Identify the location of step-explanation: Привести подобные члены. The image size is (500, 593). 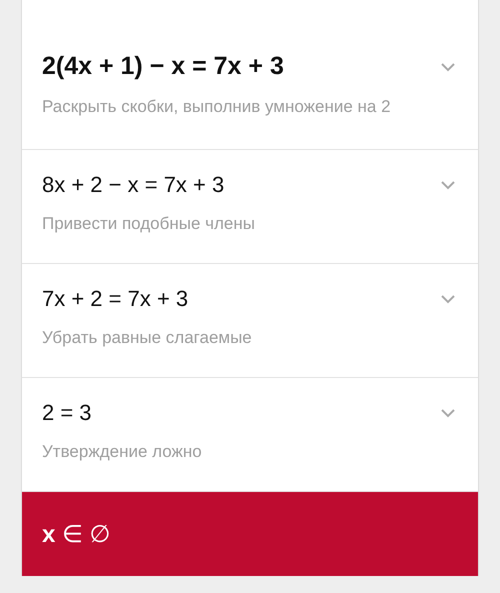
(149, 224).